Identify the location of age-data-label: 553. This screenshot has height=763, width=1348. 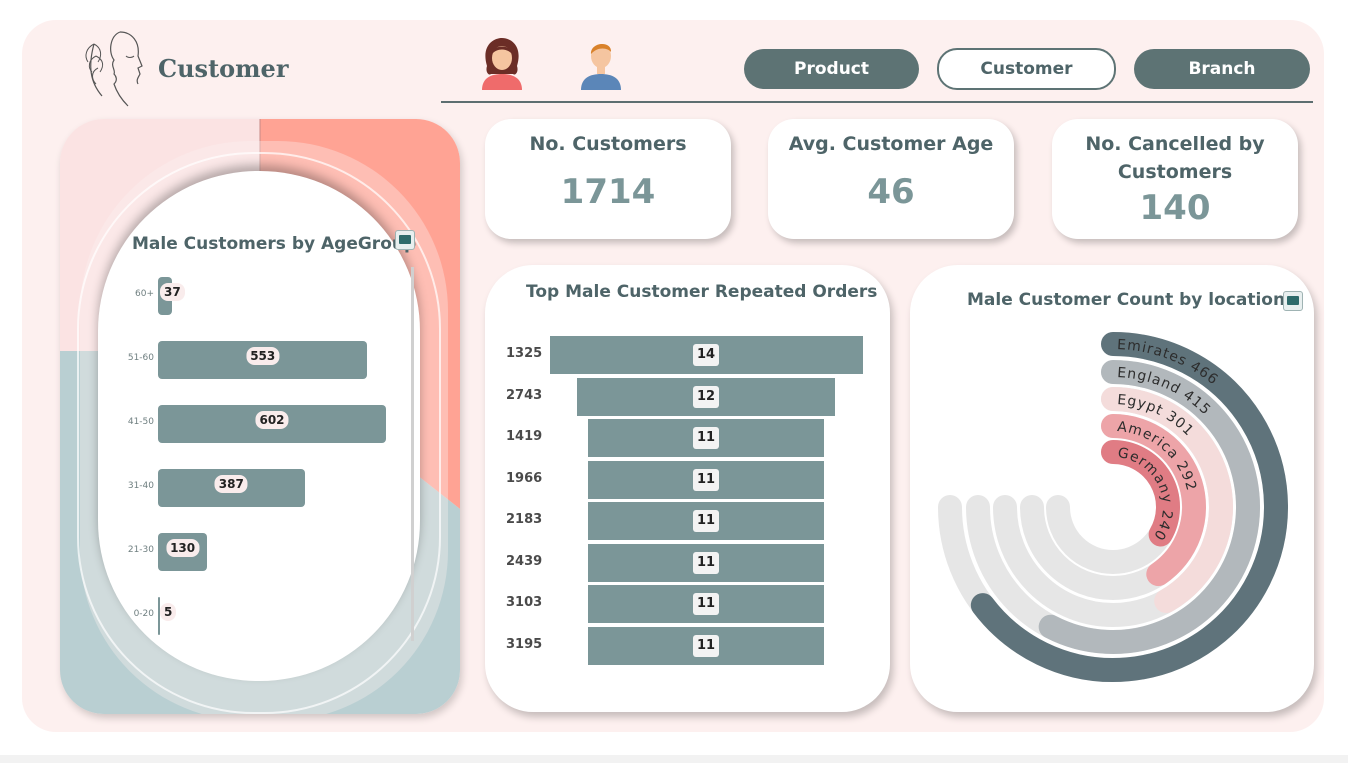
(263, 356).